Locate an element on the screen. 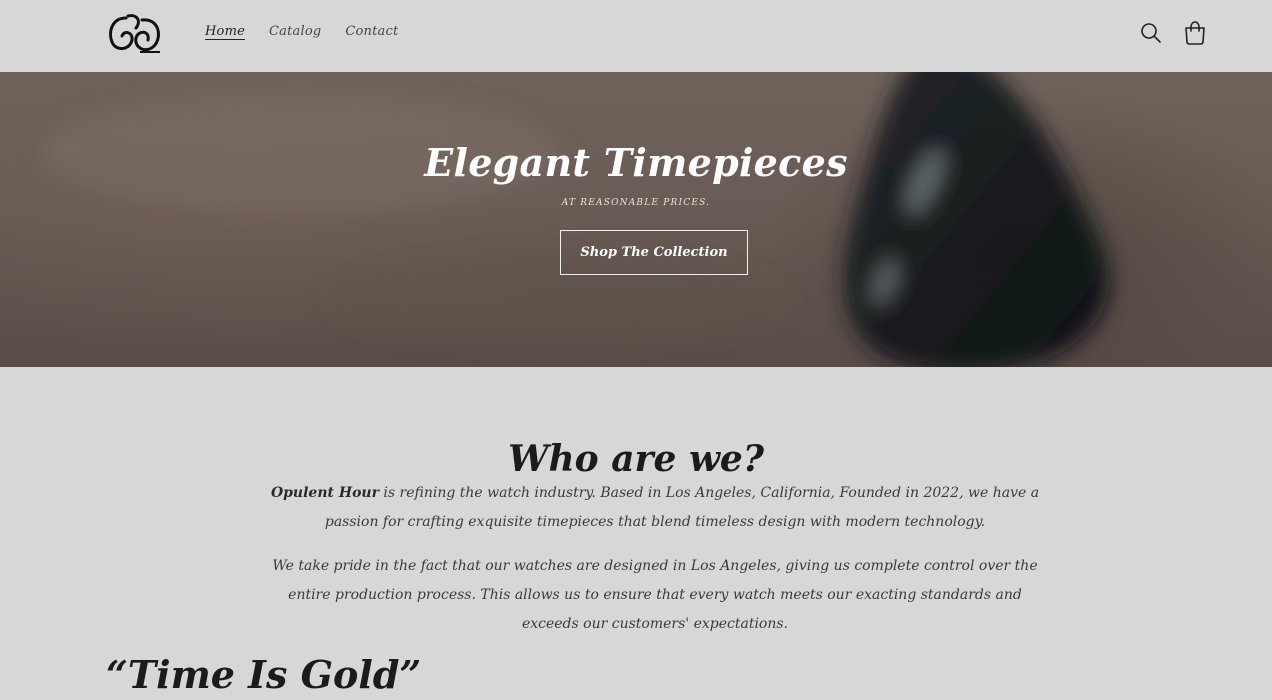 This screenshot has height=700, width=1272. quote-heading: “Time Is Gold” is located at coordinates (264, 674).